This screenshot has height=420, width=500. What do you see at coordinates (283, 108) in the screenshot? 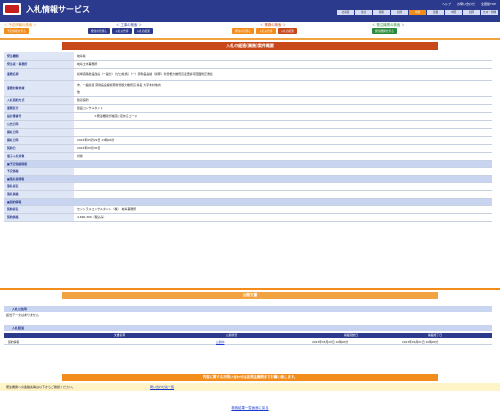
I see `row-value: 建設コンサルタント` at bounding box center [283, 108].